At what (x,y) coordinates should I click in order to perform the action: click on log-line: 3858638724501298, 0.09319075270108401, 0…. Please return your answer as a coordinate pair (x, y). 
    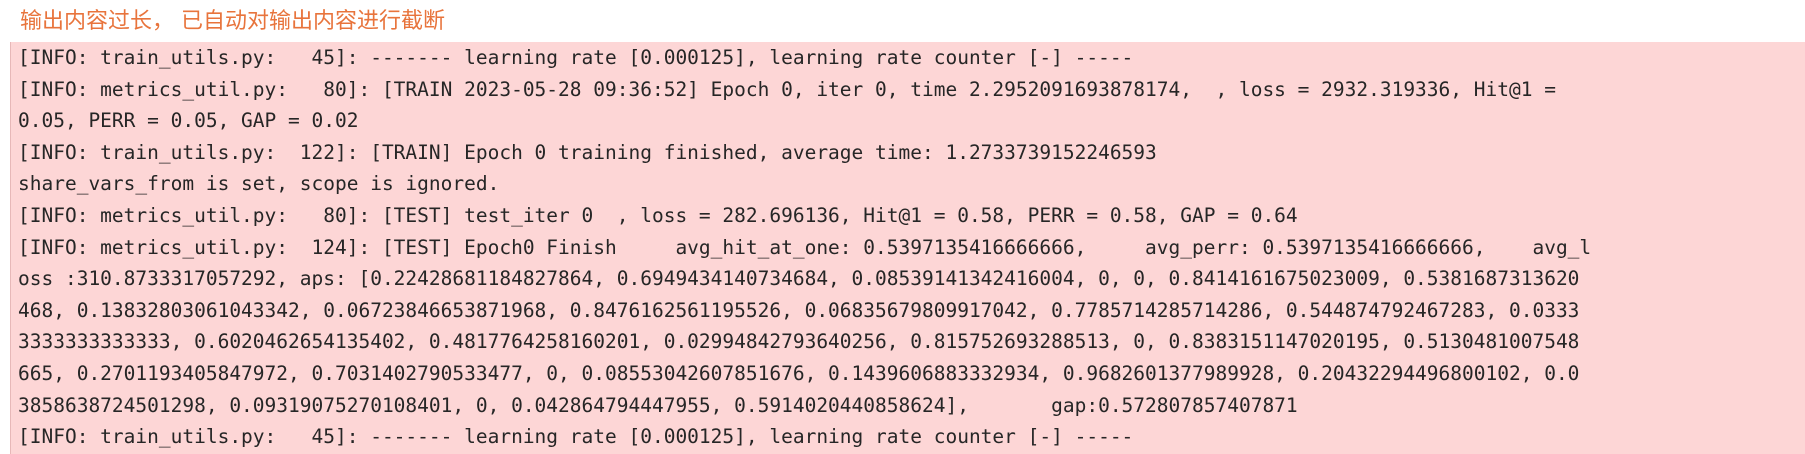
    Looking at the image, I should click on (658, 405).